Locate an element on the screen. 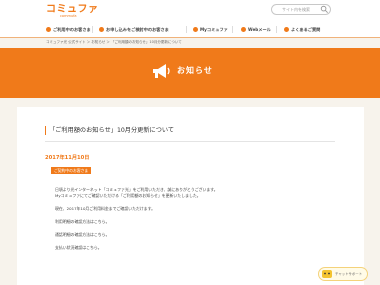 The image size is (380, 285). nav-label: お申し込みをご検討中のお客さま is located at coordinates (137, 29).